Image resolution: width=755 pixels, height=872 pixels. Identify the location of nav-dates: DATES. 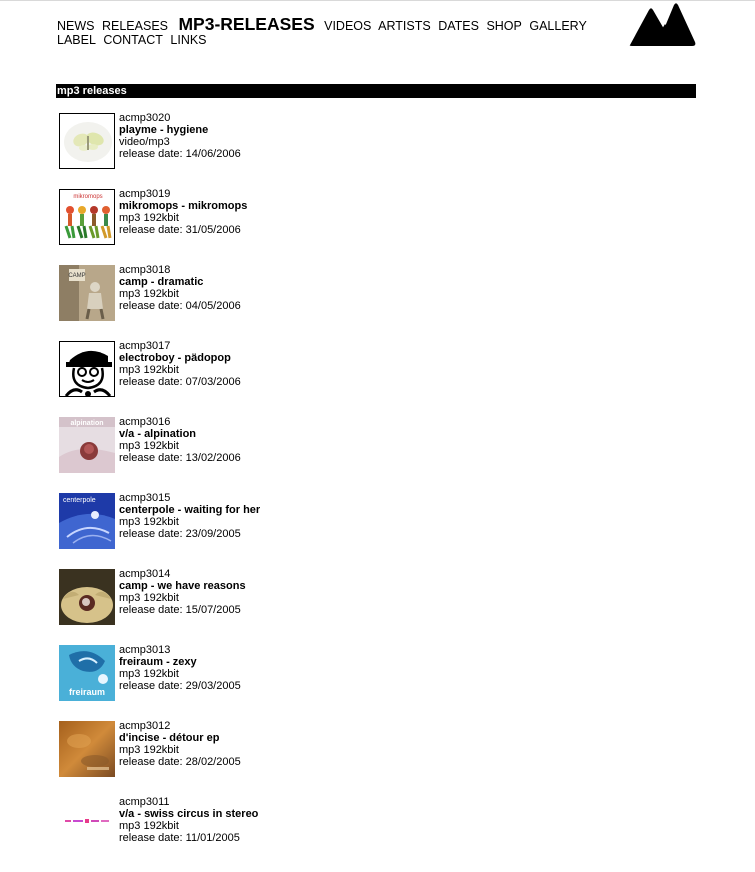
(458, 26).